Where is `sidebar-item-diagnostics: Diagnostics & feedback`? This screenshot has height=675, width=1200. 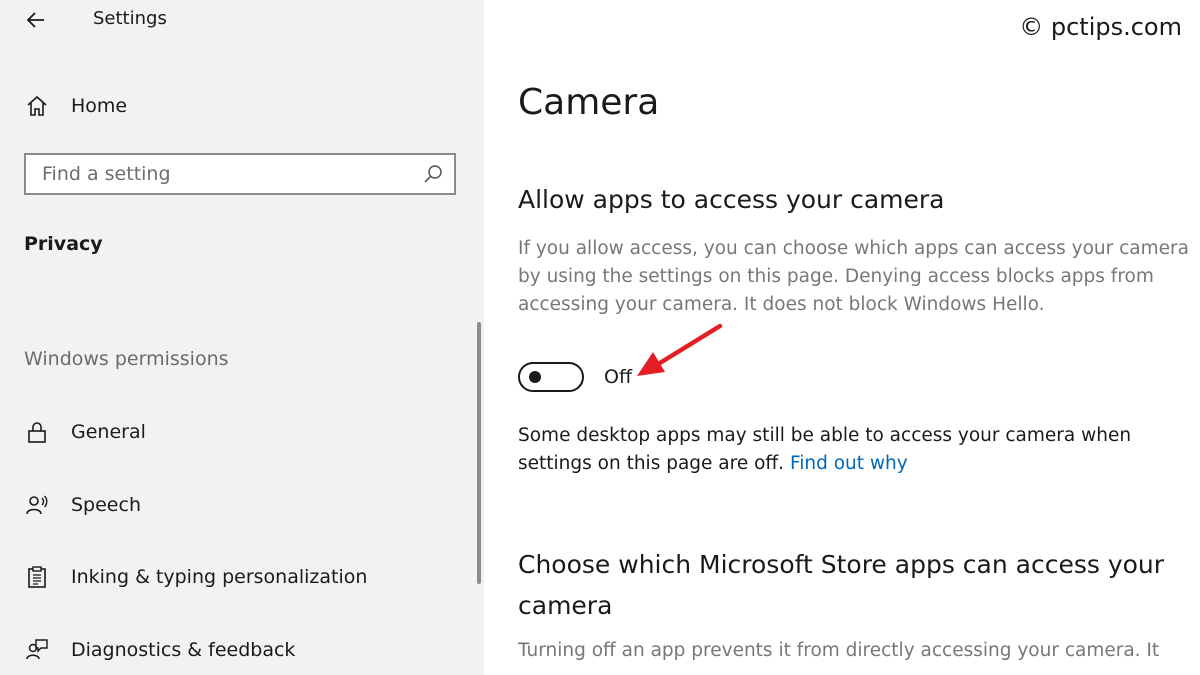
sidebar-item-diagnostics: Diagnostics & feedback is located at coordinates (235, 650).